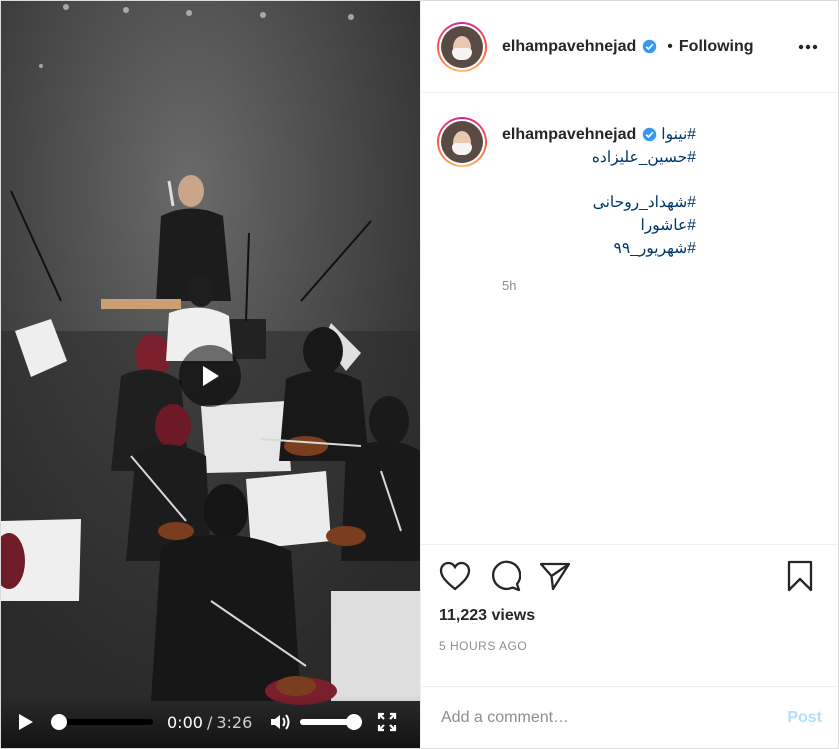 The width and height of the screenshot is (839, 749). I want to click on video-controls: 0:00 / 3:26, so click(210, 722).